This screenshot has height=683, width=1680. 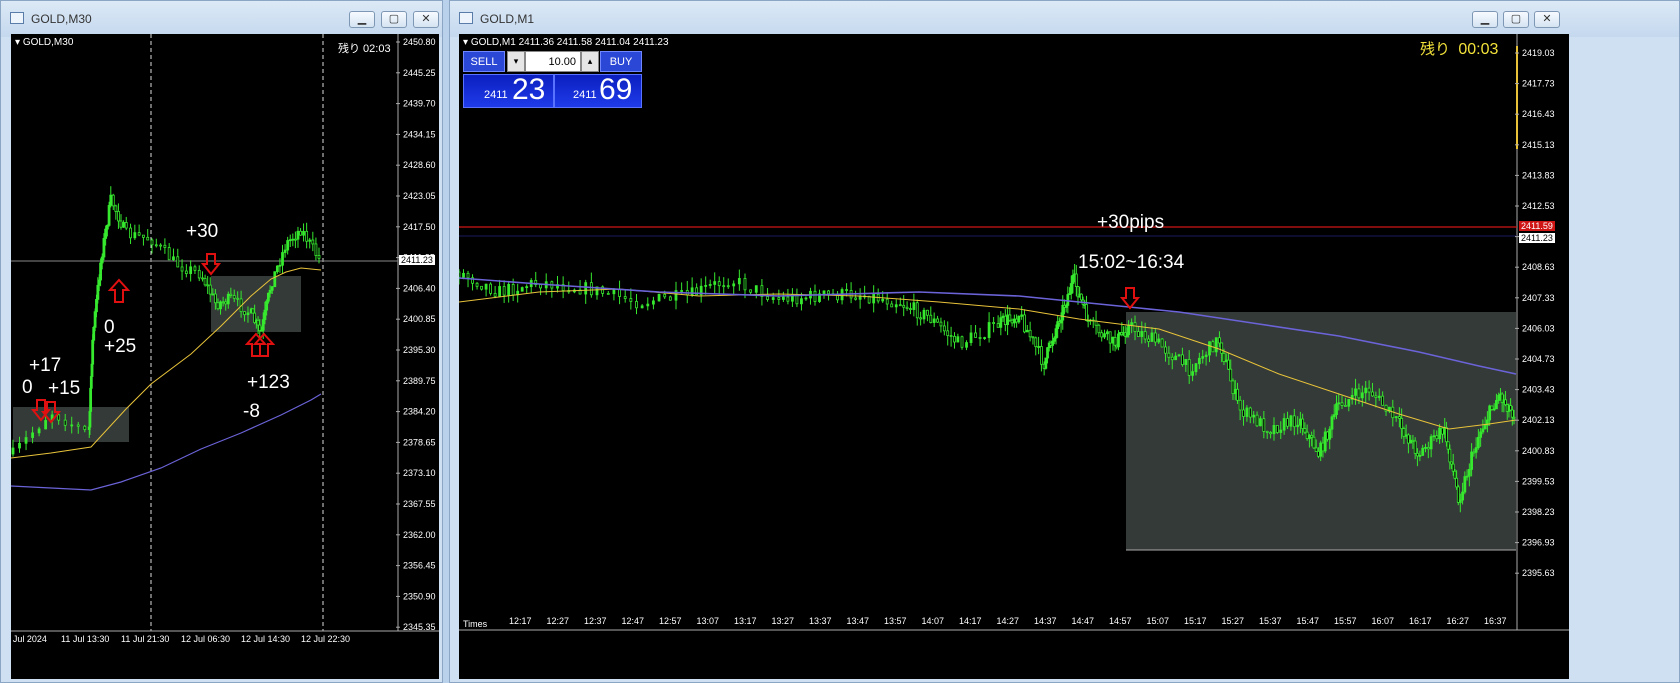 What do you see at coordinates (553, 61) in the screenshot?
I see `lot-size-input` at bounding box center [553, 61].